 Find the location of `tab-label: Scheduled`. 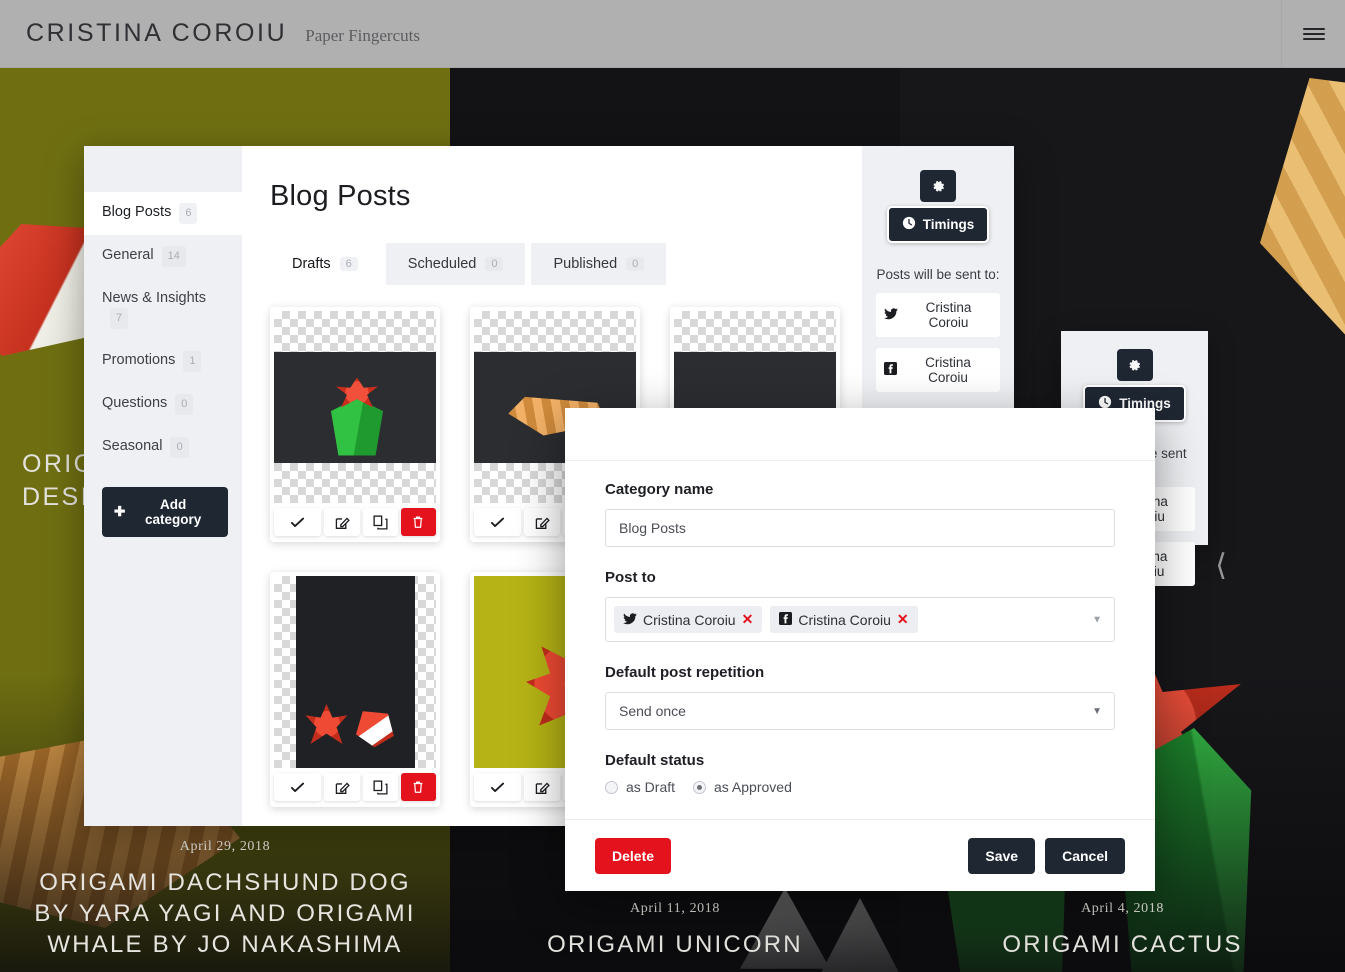

tab-label: Scheduled is located at coordinates (442, 264).